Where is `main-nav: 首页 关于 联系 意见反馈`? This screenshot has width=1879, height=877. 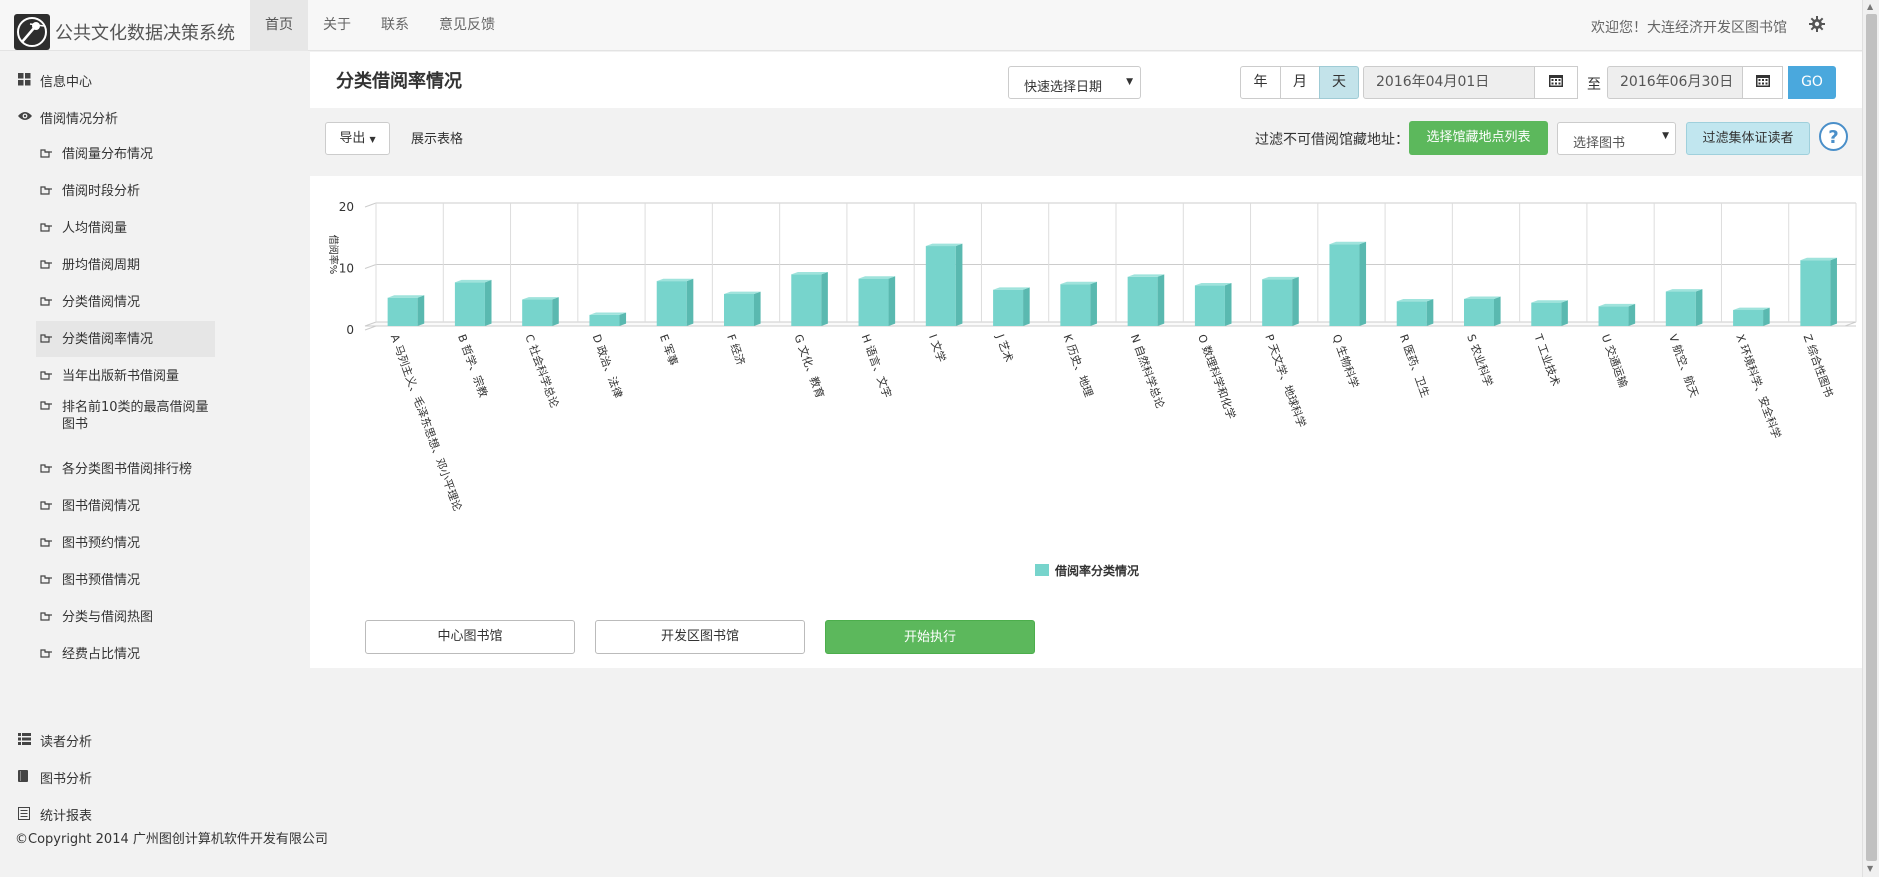
main-nav: 首页 关于 联系 意见反馈 is located at coordinates (380, 25).